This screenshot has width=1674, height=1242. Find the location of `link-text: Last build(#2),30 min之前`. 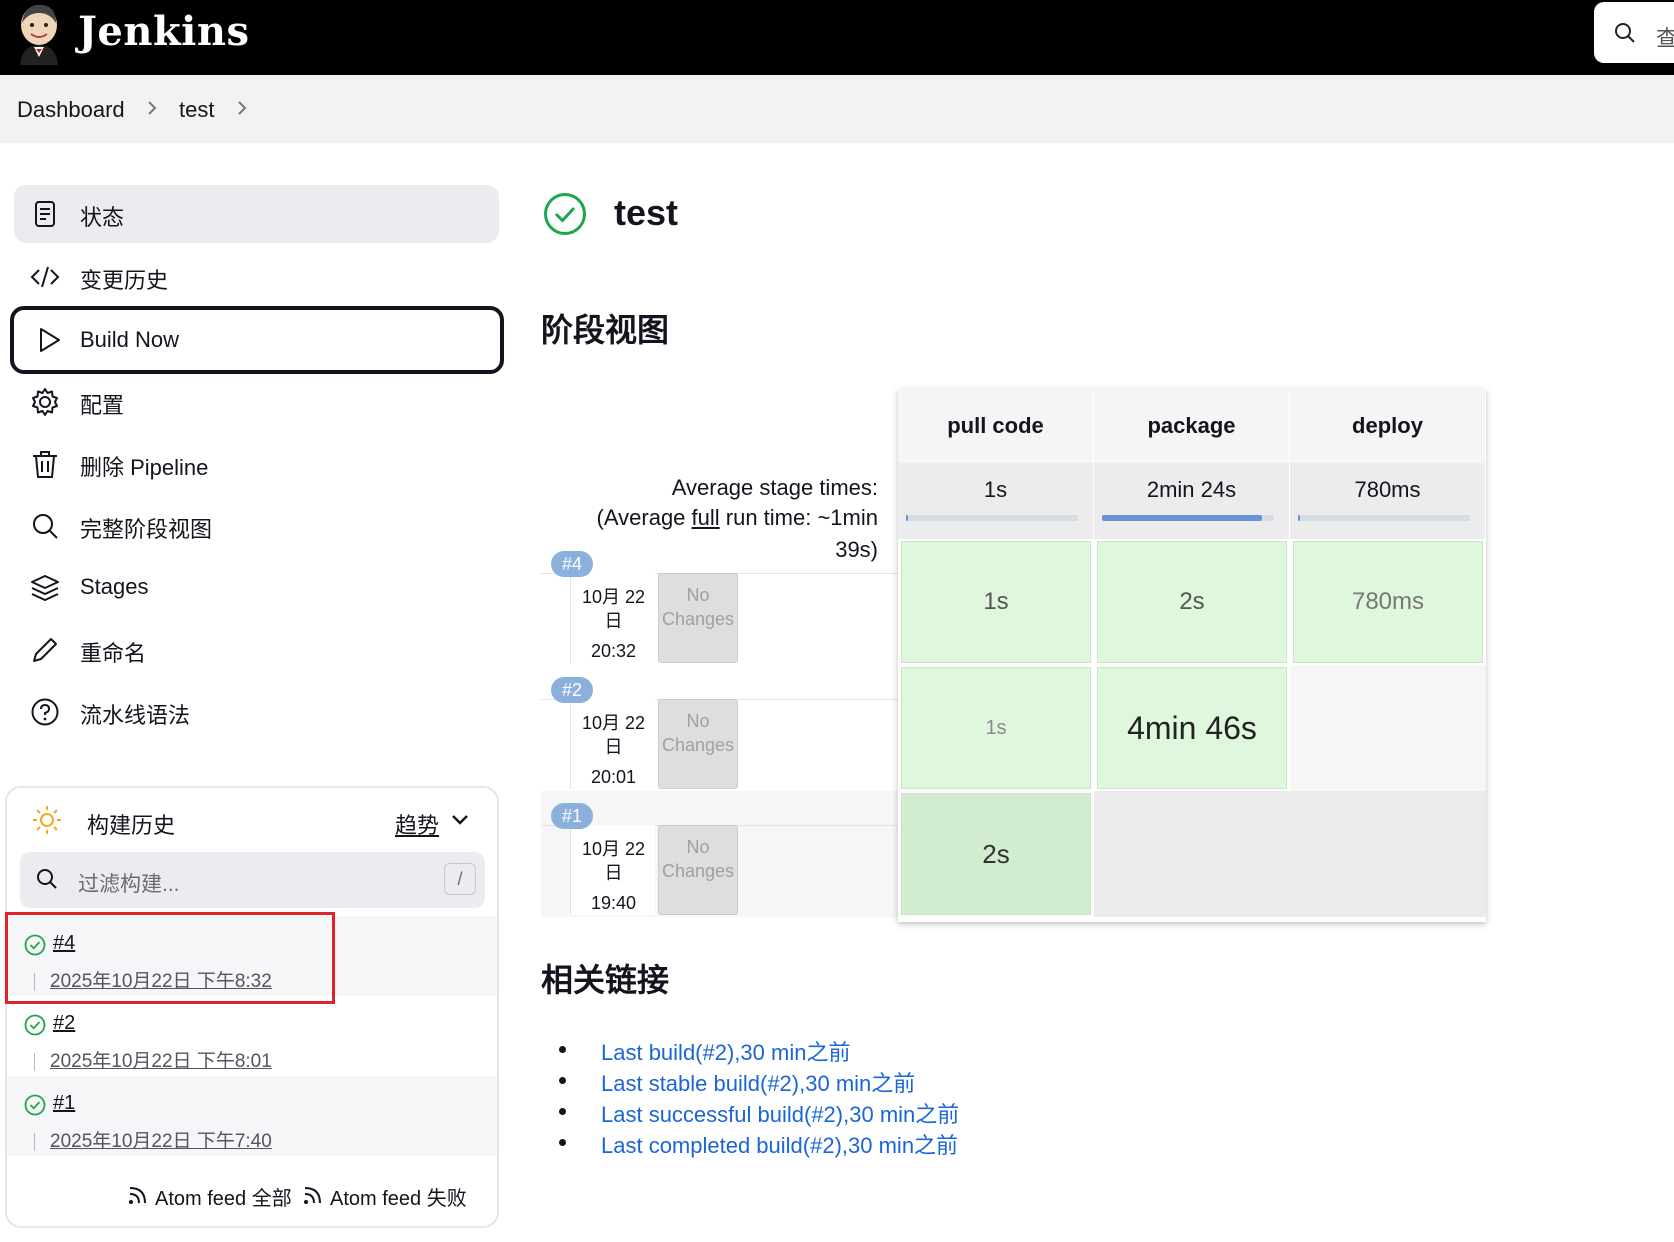

link-text: Last build(#2),30 min之前 is located at coordinates (725, 1051).